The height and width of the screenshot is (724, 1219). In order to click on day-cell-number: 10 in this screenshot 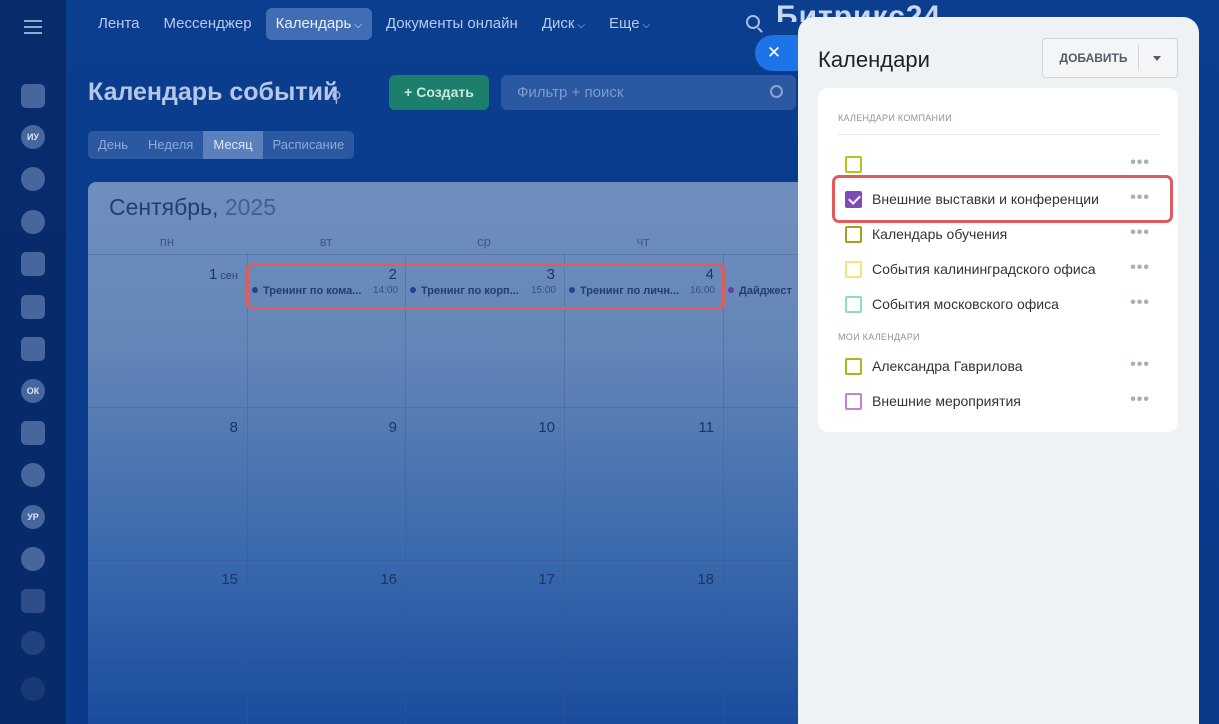, I will do `click(485, 427)`.